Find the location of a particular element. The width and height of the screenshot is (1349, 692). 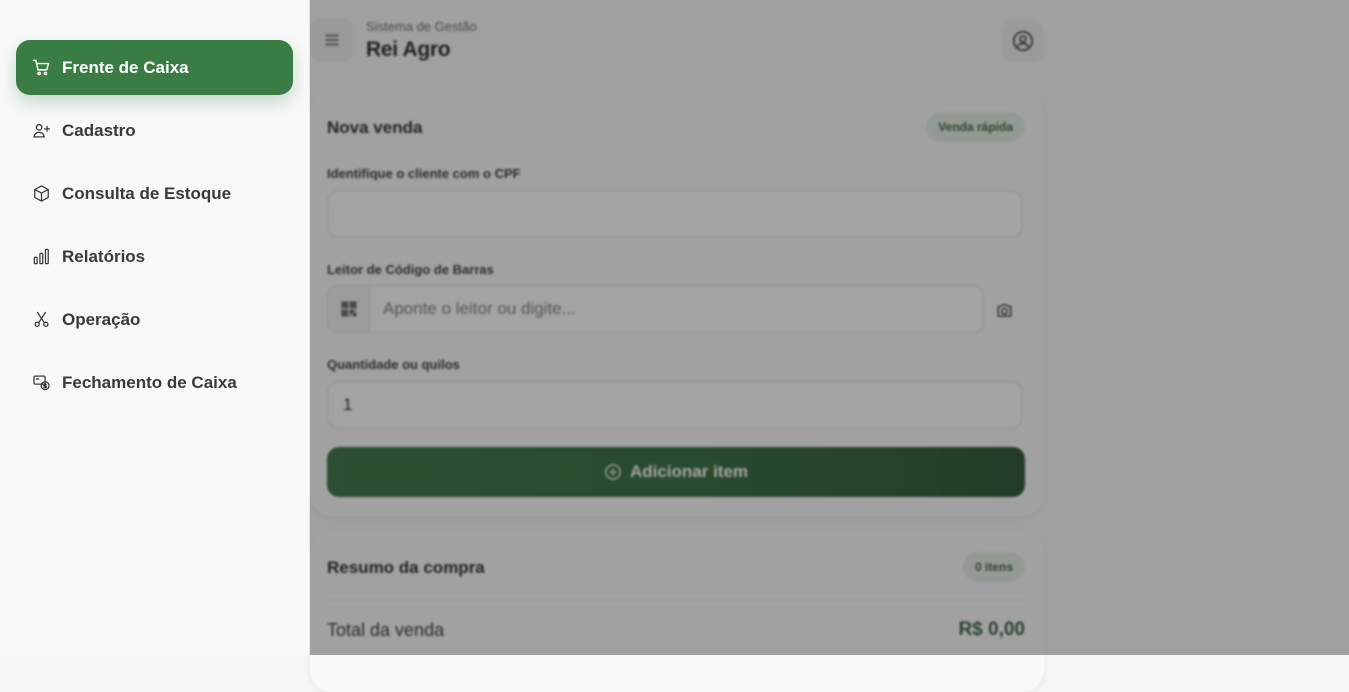

sidebar-item-label: Cadastro is located at coordinates (99, 130).